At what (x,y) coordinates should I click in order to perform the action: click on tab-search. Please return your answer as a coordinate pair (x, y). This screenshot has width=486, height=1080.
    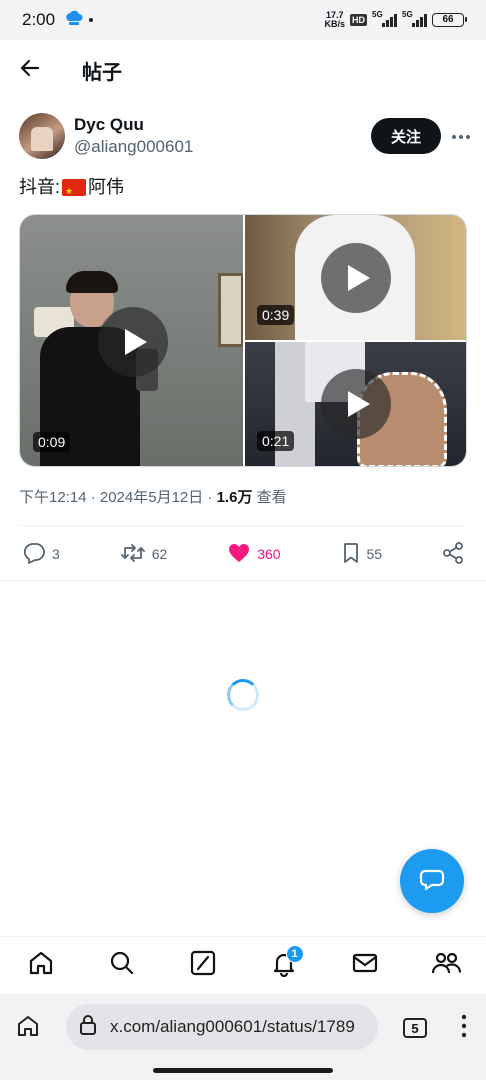
    Looking at the image, I should click on (122, 966).